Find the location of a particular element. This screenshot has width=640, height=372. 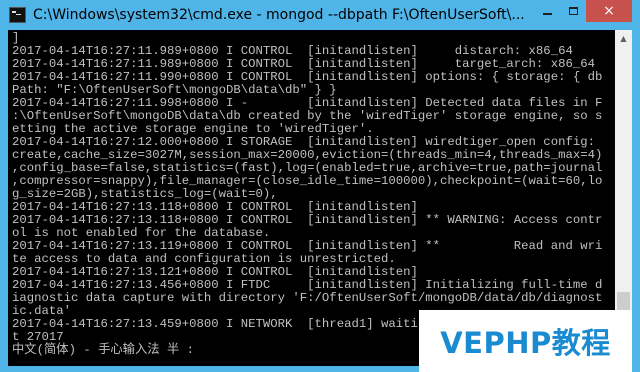

minimize-button is located at coordinates (547, 11).